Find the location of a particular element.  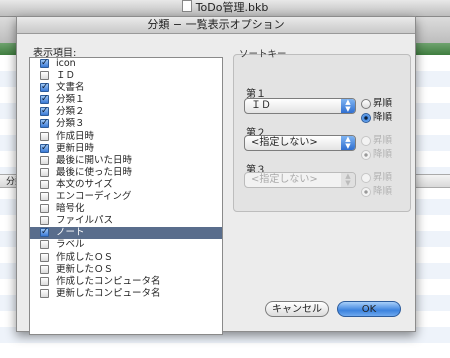

list-item-label: 作成したＯＳ is located at coordinates (85, 257).